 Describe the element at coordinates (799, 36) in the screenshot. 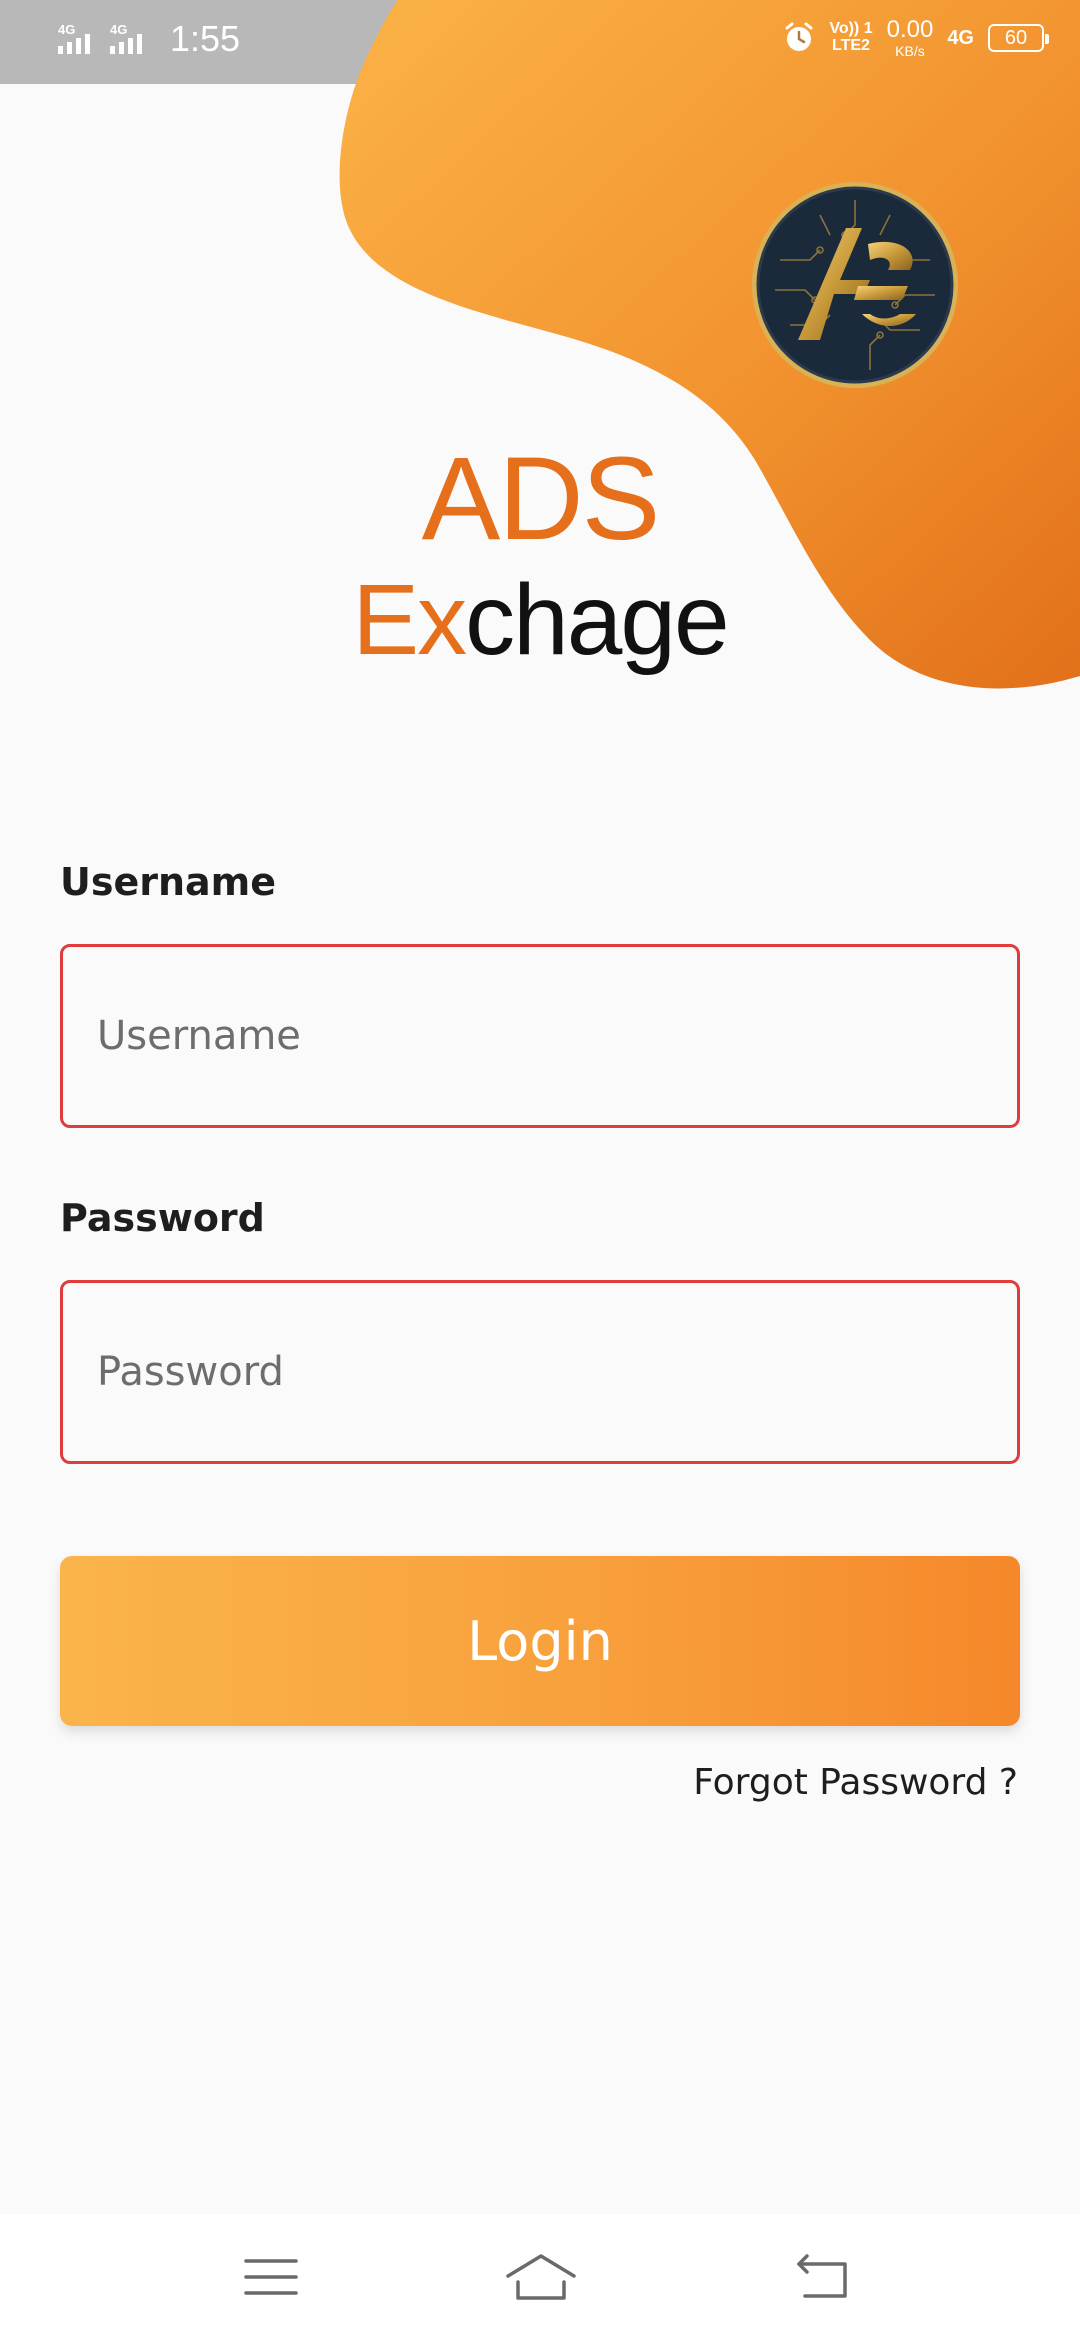

I see `alarm-icon` at that location.